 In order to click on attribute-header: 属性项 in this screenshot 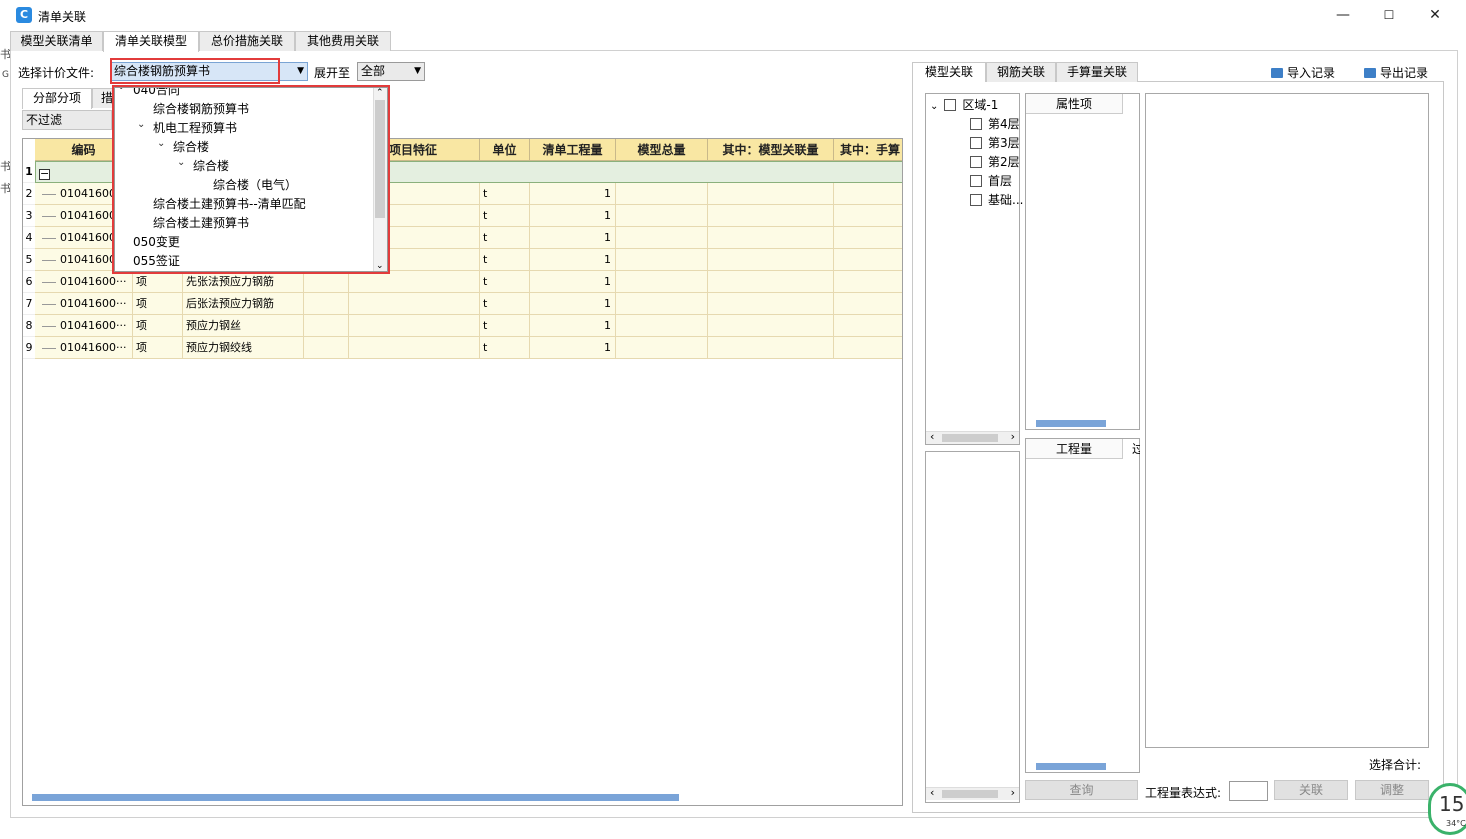, I will do `click(1074, 104)`.